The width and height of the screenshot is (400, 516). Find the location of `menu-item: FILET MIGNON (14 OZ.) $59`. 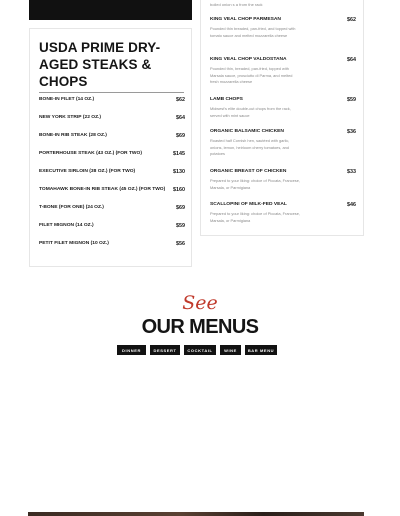

menu-item: FILET MIGNON (14 OZ.) $59 is located at coordinates (112, 228).